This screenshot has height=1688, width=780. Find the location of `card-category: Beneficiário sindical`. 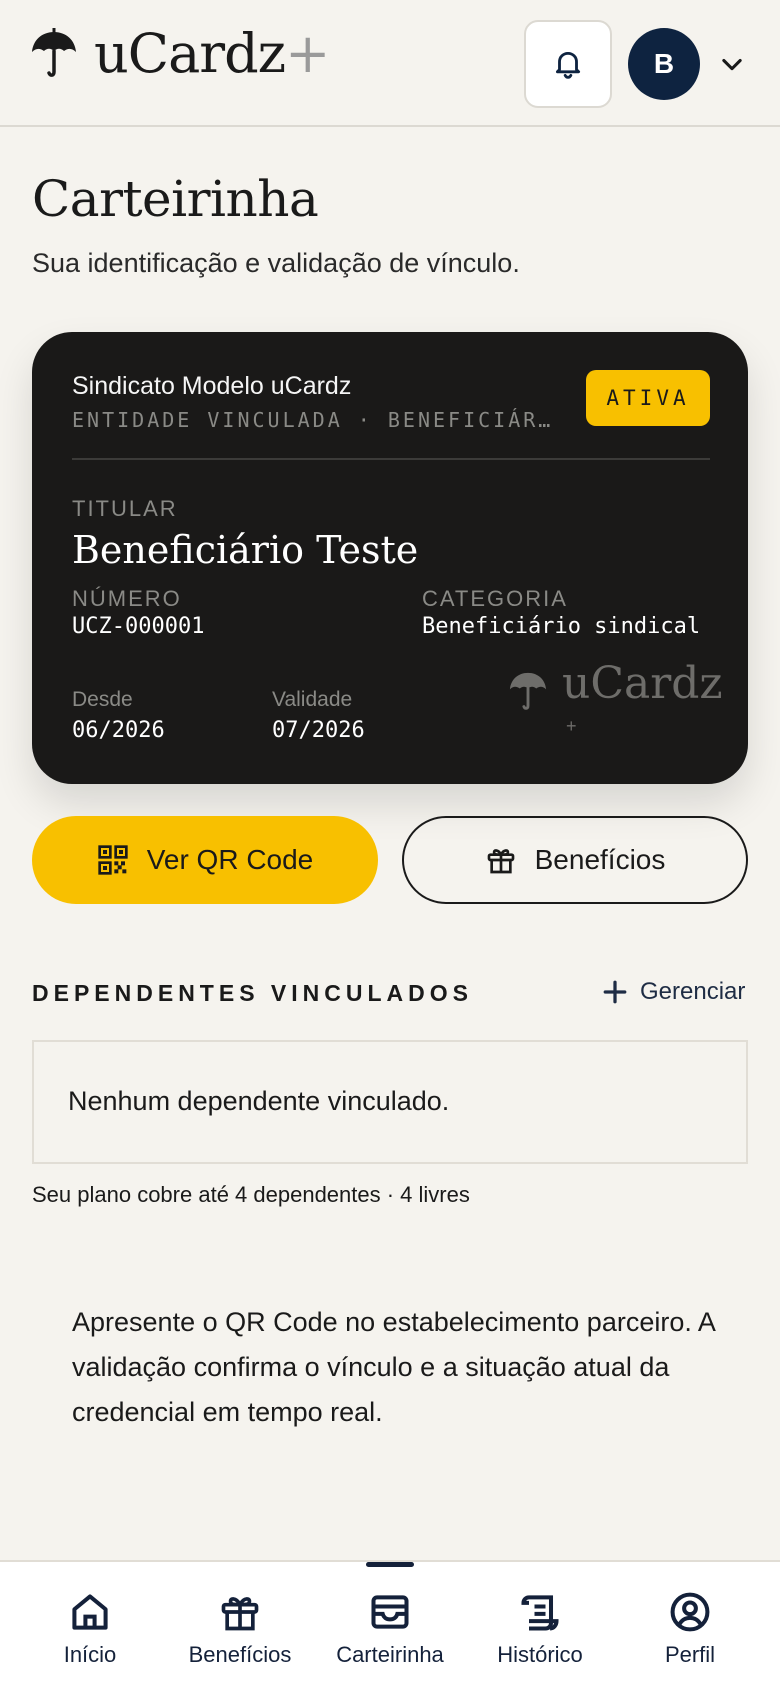

card-category: Beneficiário sindical is located at coordinates (561, 626).